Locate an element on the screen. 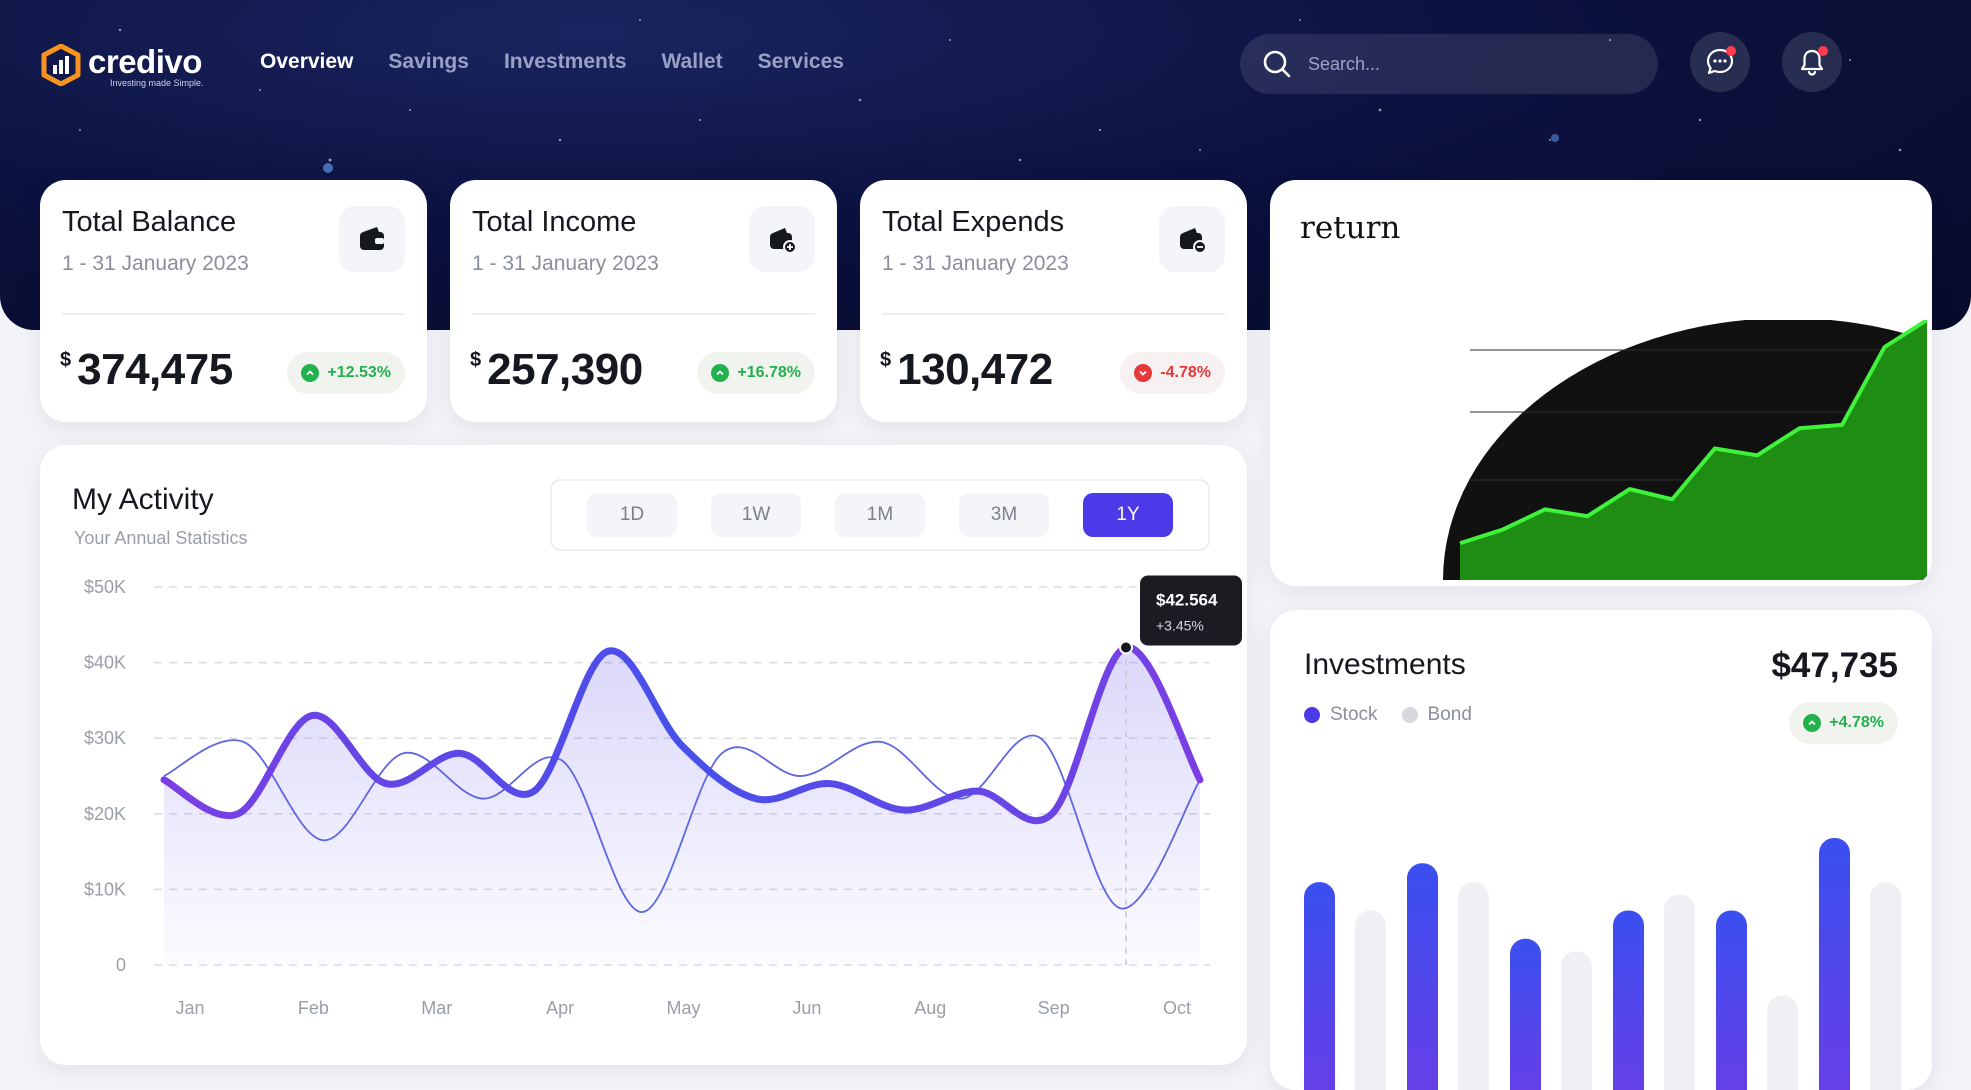 The image size is (1971, 1090). range-1m-button: 1M is located at coordinates (880, 515).